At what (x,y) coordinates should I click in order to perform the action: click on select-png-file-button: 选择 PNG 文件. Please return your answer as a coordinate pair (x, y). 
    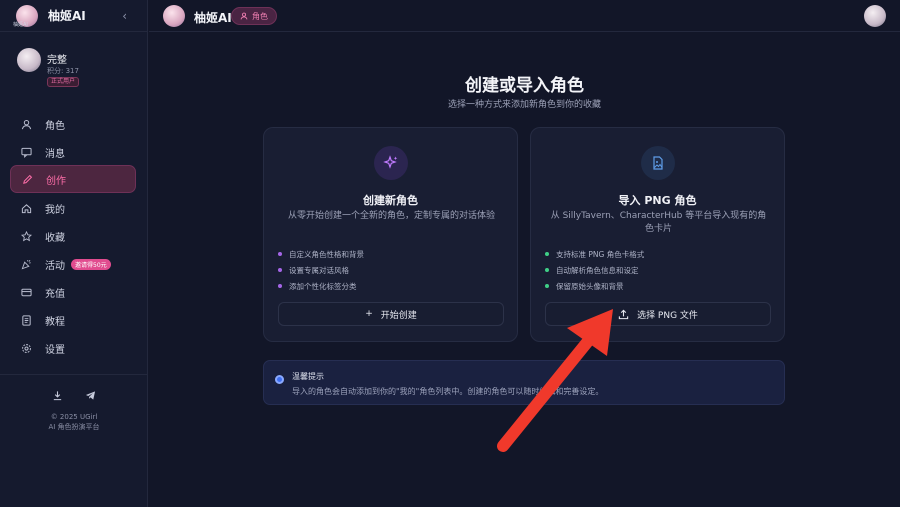
    Looking at the image, I should click on (658, 314).